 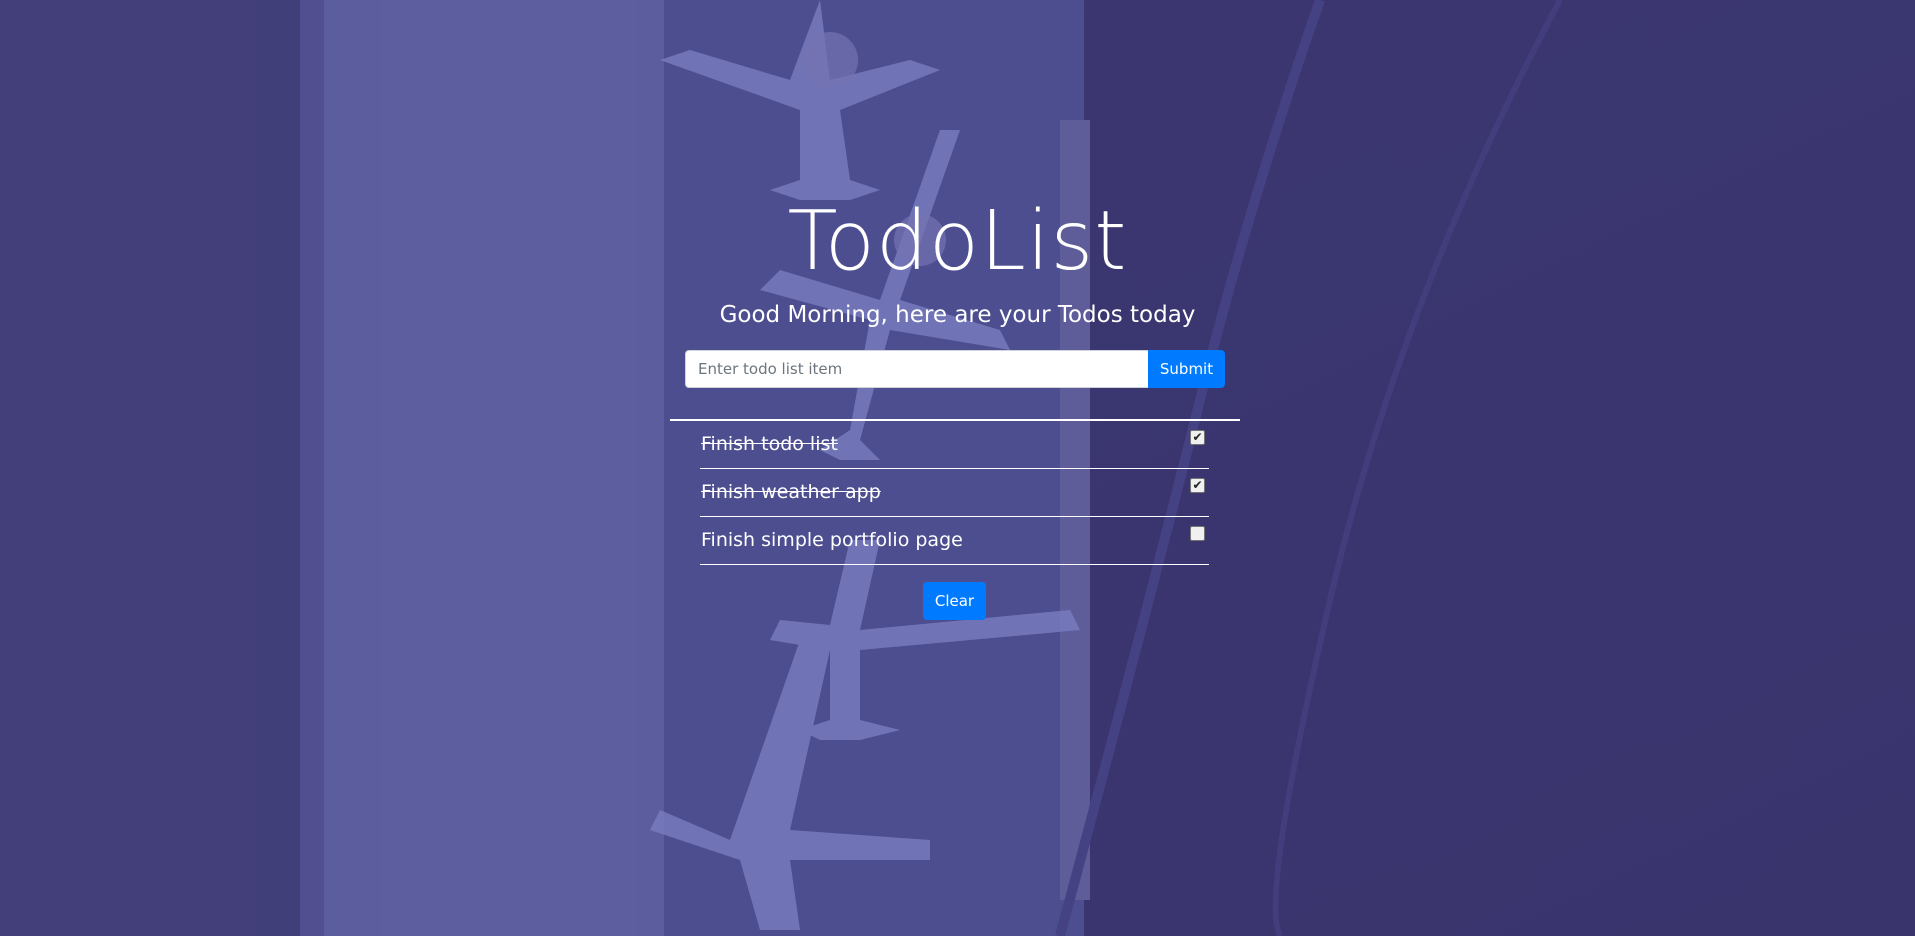 What do you see at coordinates (1186, 369) in the screenshot?
I see `submit-button: Submit` at bounding box center [1186, 369].